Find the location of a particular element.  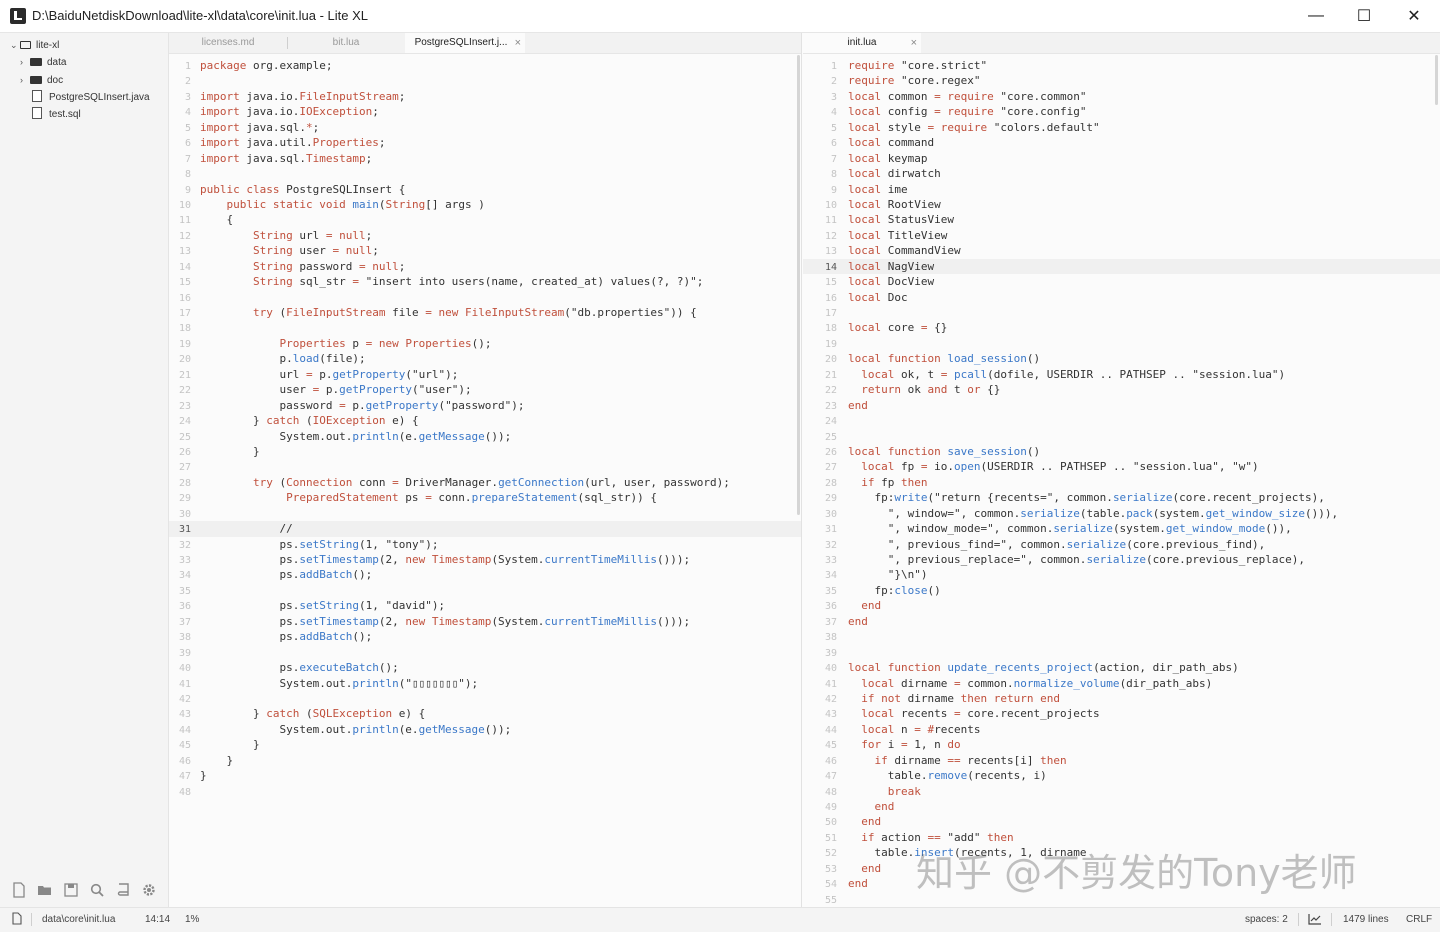

code-line: 18 is located at coordinates (485, 327).